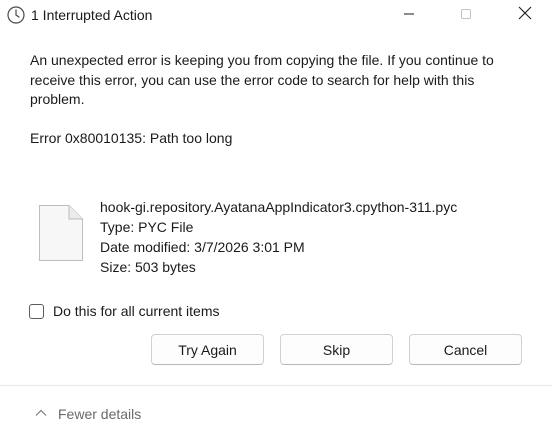 The height and width of the screenshot is (426, 552). I want to click on maximize-button, so click(466, 15).